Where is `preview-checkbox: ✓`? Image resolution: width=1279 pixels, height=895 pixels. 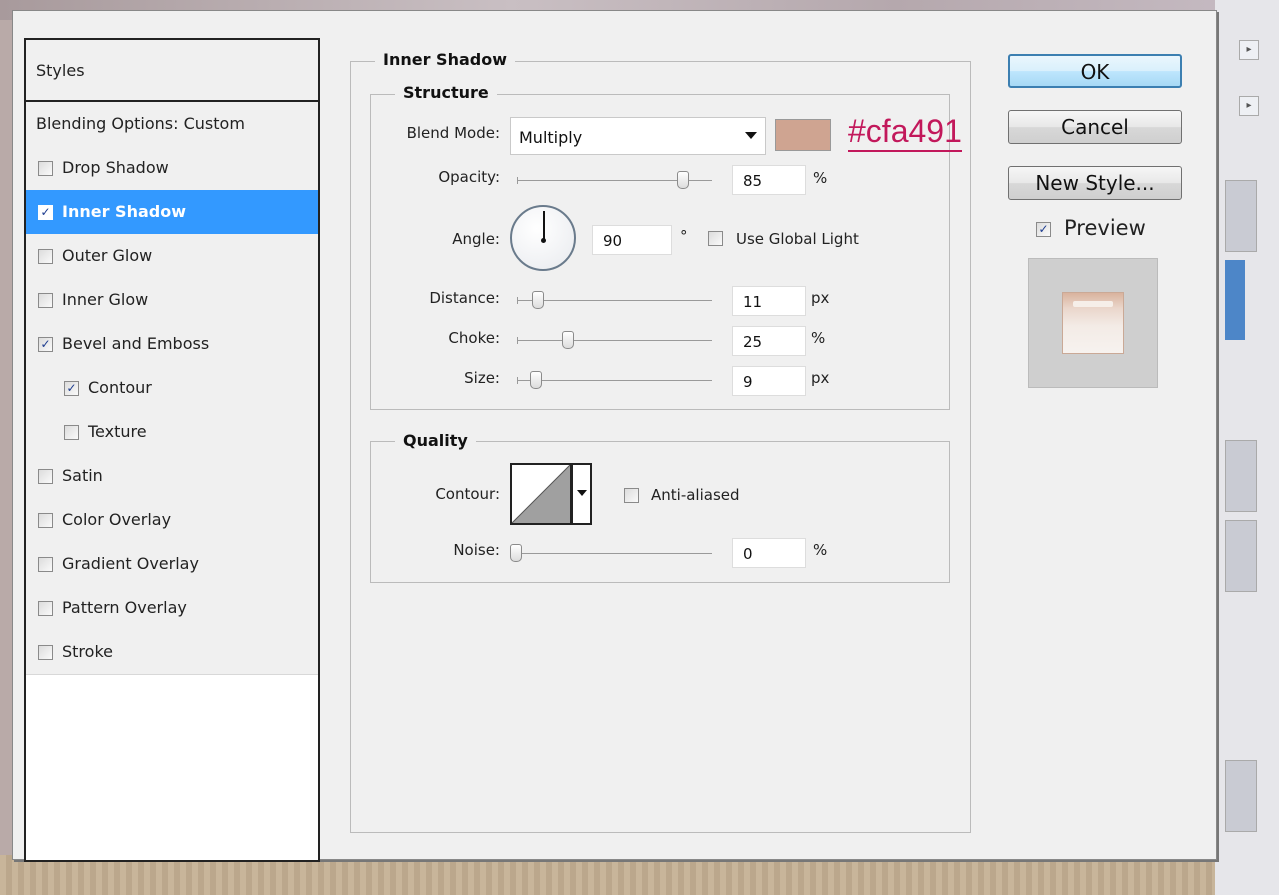
preview-checkbox: ✓ is located at coordinates (1043, 229).